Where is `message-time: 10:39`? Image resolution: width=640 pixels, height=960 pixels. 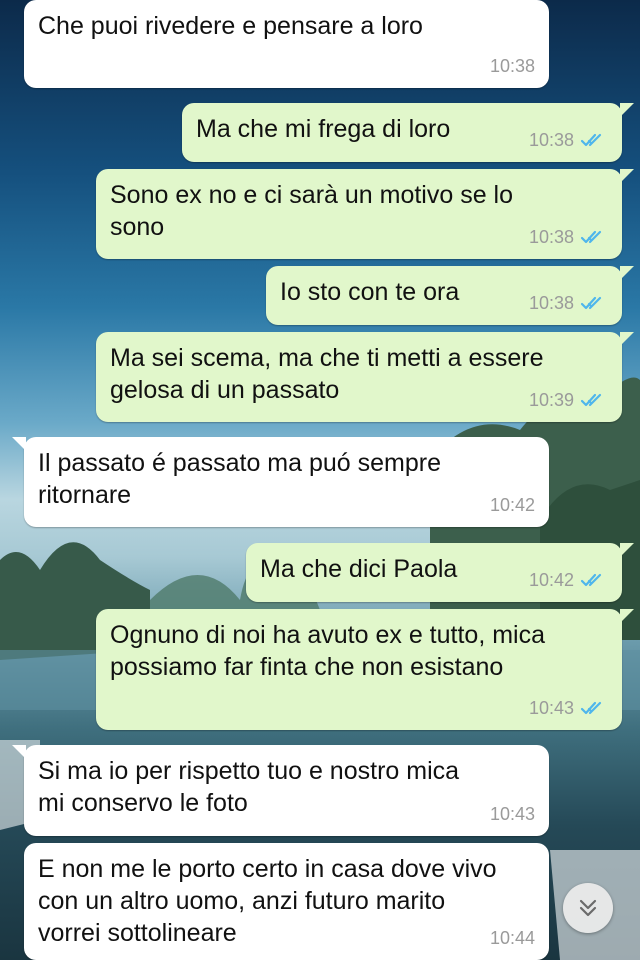
message-time: 10:39 is located at coordinates (551, 400).